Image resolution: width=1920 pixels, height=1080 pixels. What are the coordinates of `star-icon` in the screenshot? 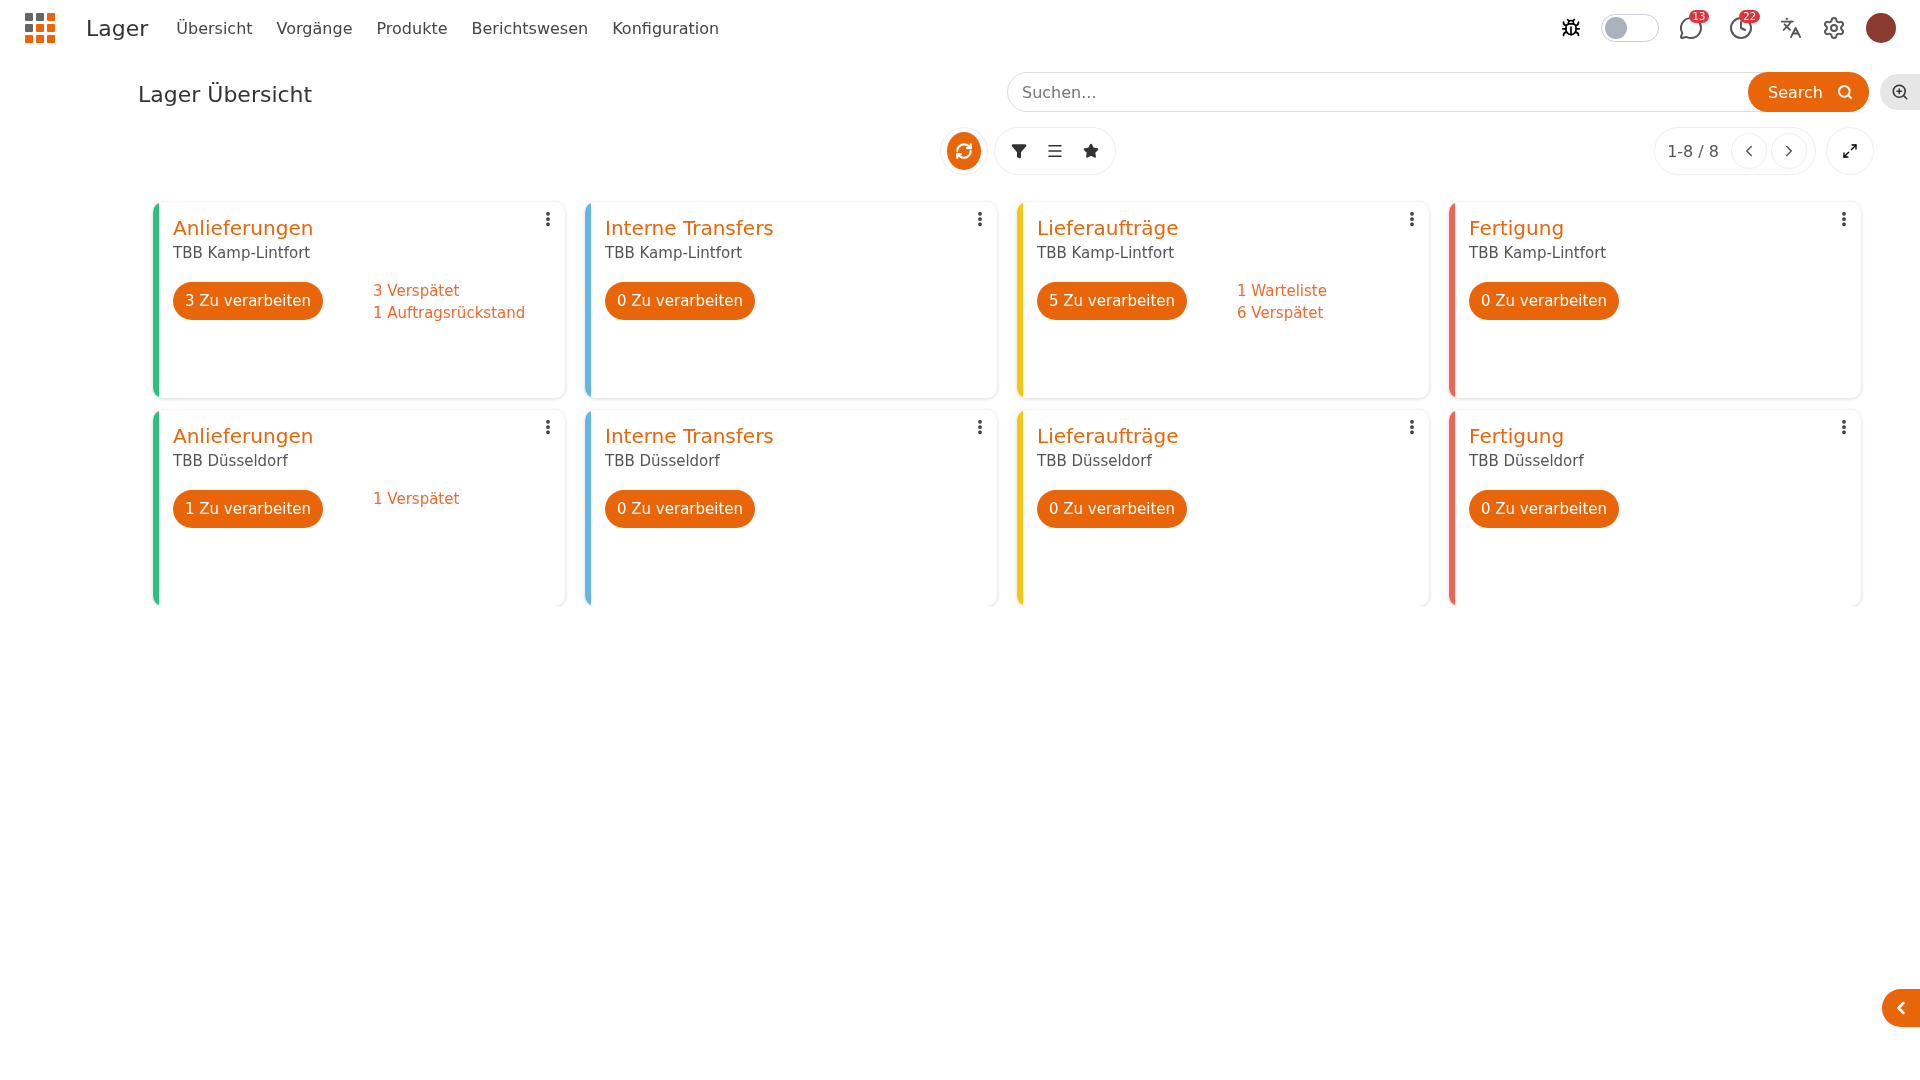 It's located at (1091, 151).